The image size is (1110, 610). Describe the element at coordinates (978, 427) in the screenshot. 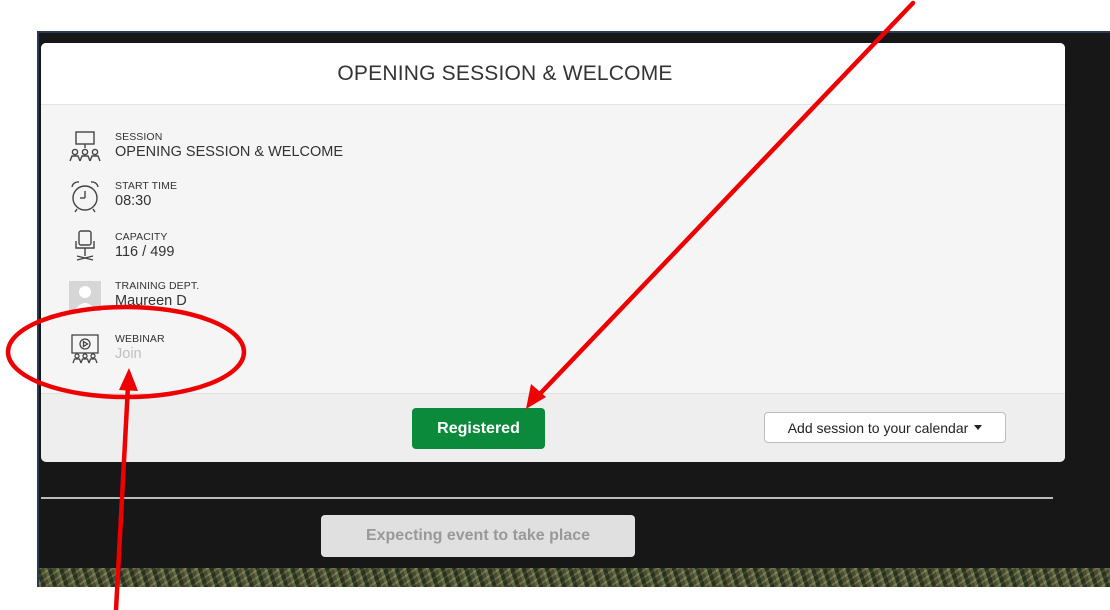

I see `caret-down-icon` at that location.